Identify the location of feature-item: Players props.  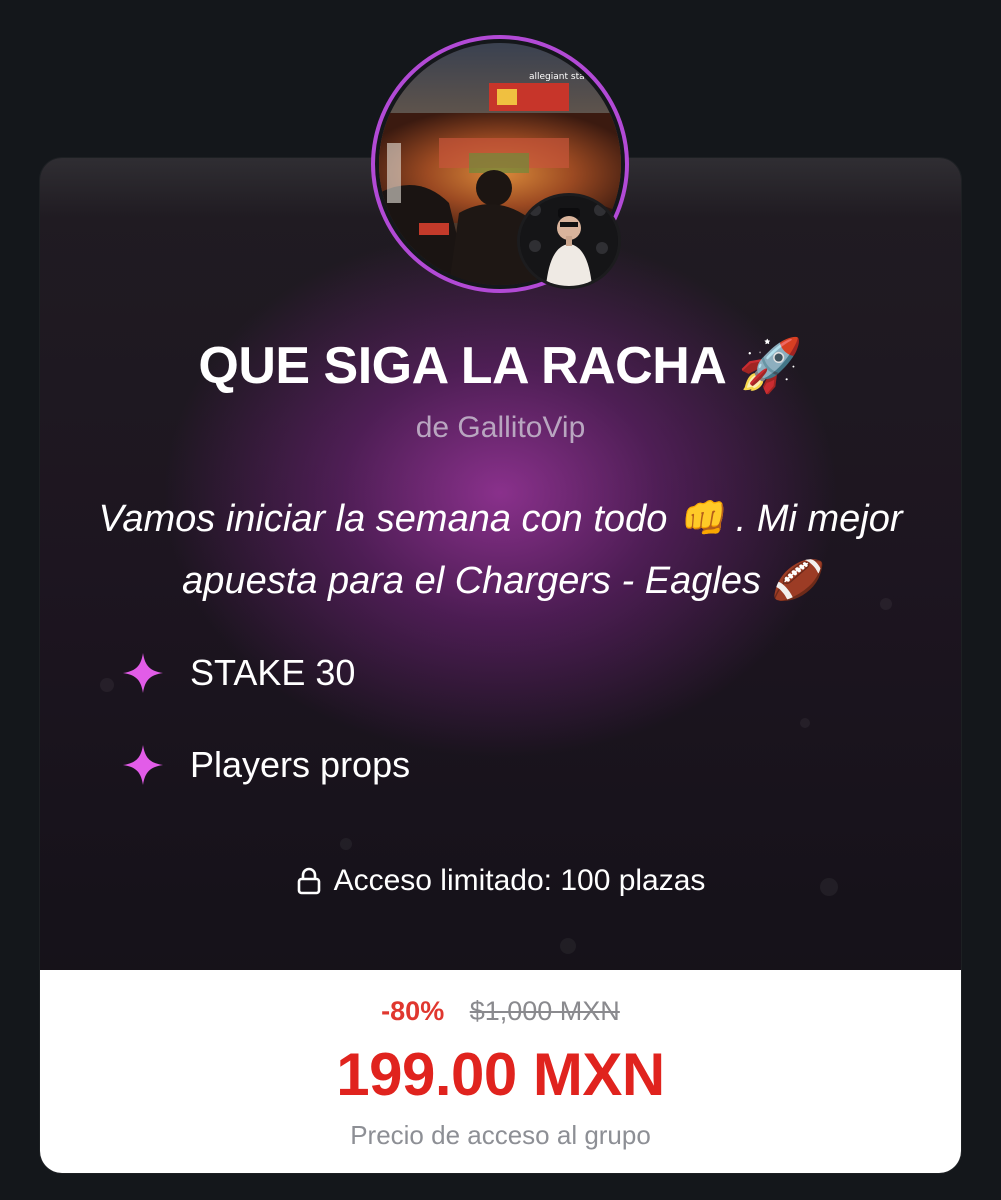
(265, 765).